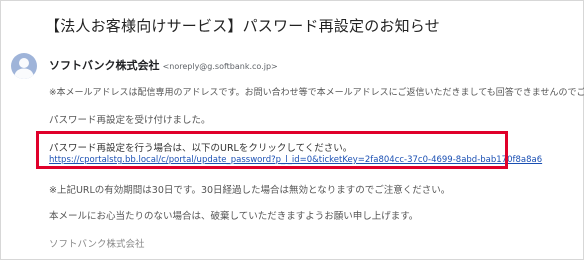 The image size is (584, 260). I want to click on person-icon, so click(24, 68).